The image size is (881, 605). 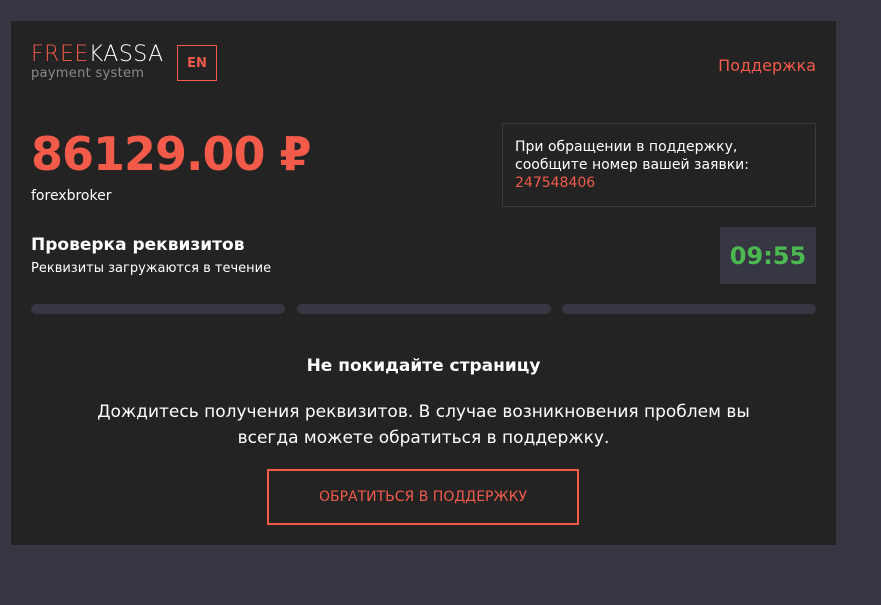 What do you see at coordinates (423, 366) in the screenshot?
I see `warning-title: Не покидайте страницу` at bounding box center [423, 366].